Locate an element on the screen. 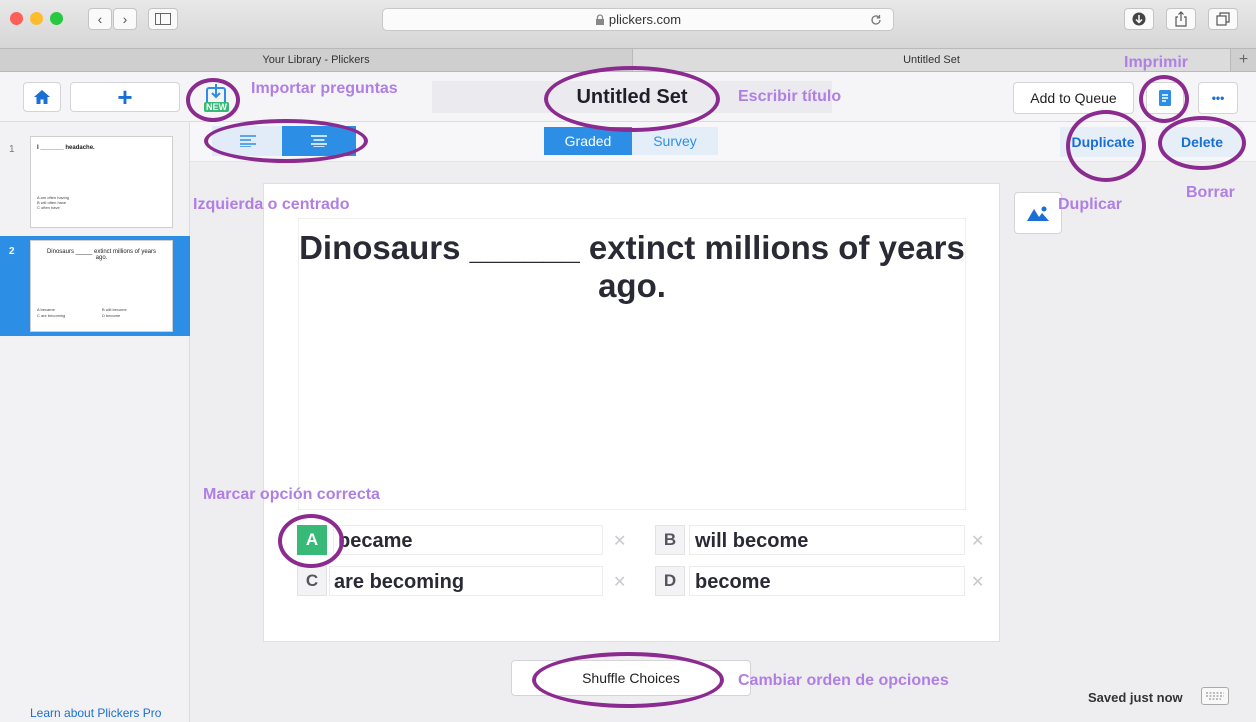  home-button is located at coordinates (42, 97).